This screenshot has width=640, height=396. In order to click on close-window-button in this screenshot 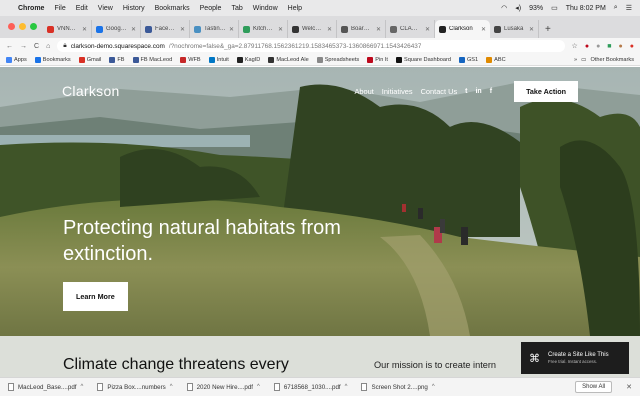, I will do `click(11, 26)`.